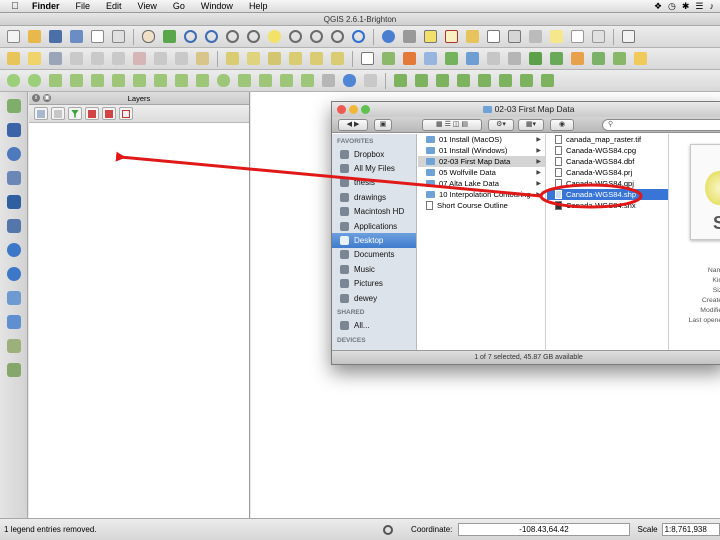 The width and height of the screenshot is (720, 540). I want to click on plugin-h-icon, so click(421, 81).